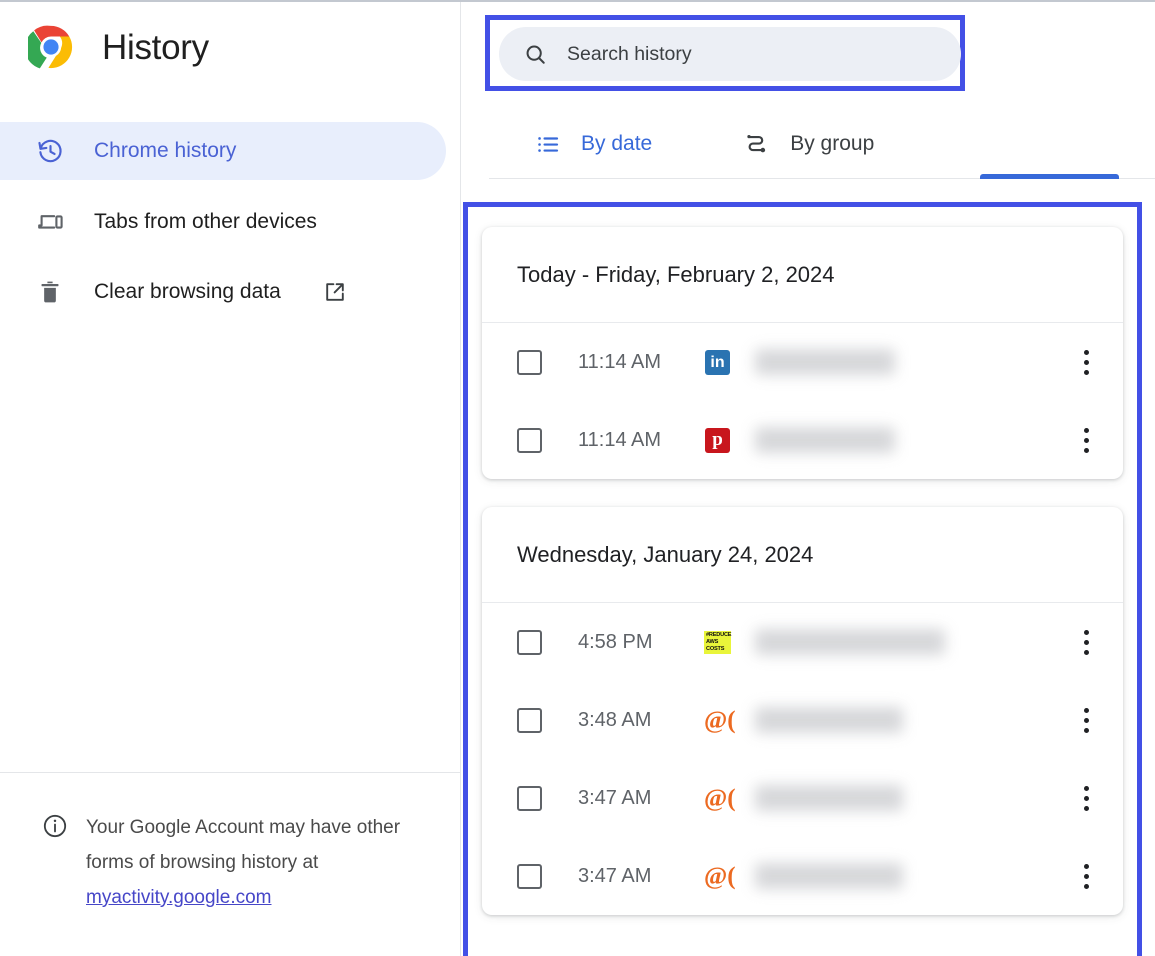  I want to click on sidebar-item-label: Clear browsing data, so click(187, 291).